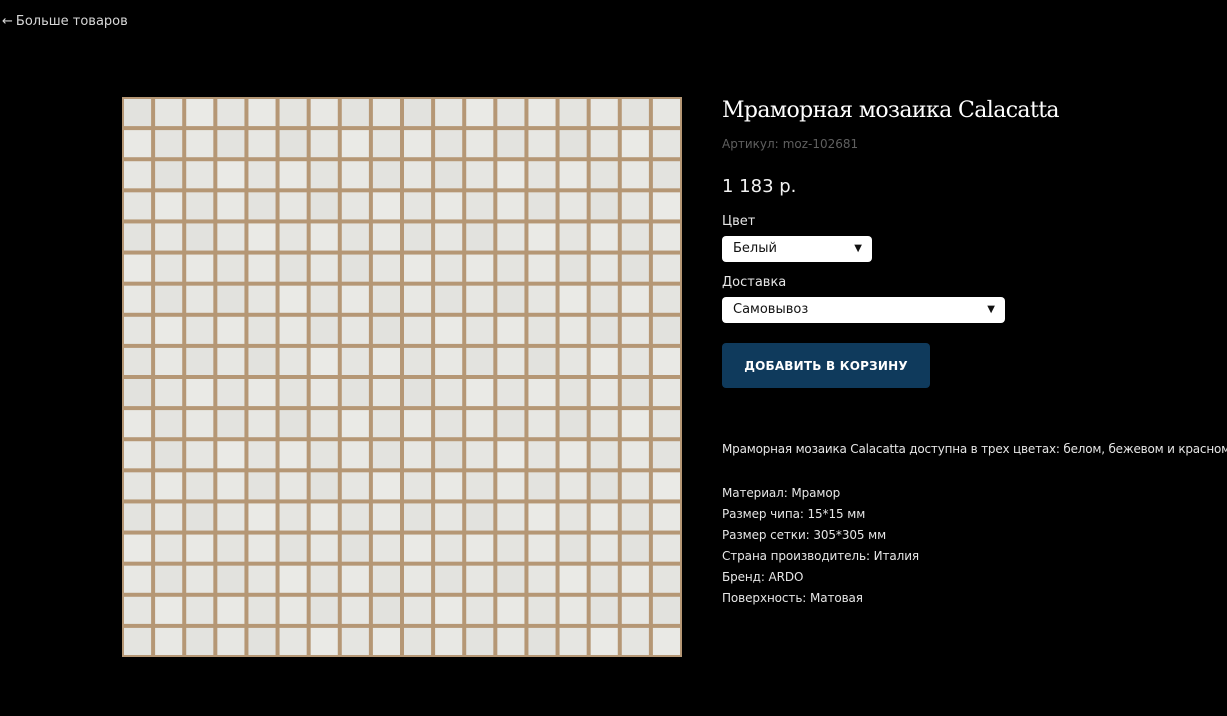 The height and width of the screenshot is (716, 1227). What do you see at coordinates (804, 535) in the screenshot?
I see `spec-grid-size: Размер сетки: 305*305 мм` at bounding box center [804, 535].